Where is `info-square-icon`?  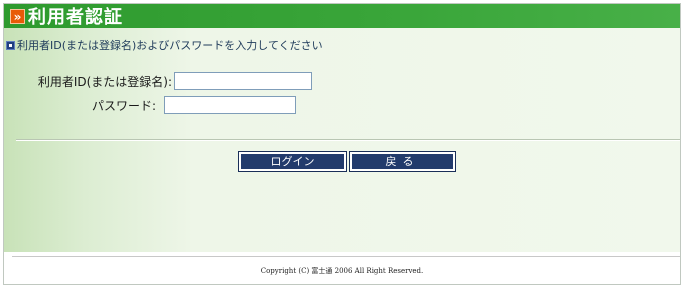 info-square-icon is located at coordinates (10, 45).